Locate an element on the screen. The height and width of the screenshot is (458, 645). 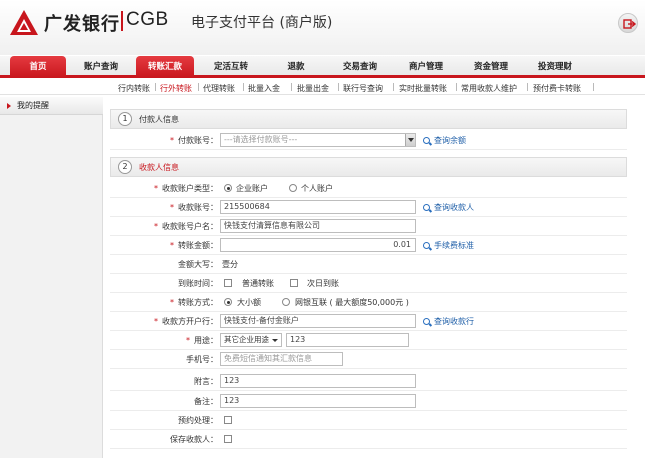
save-payee-label: 保存收款人： is located at coordinates (194, 439).